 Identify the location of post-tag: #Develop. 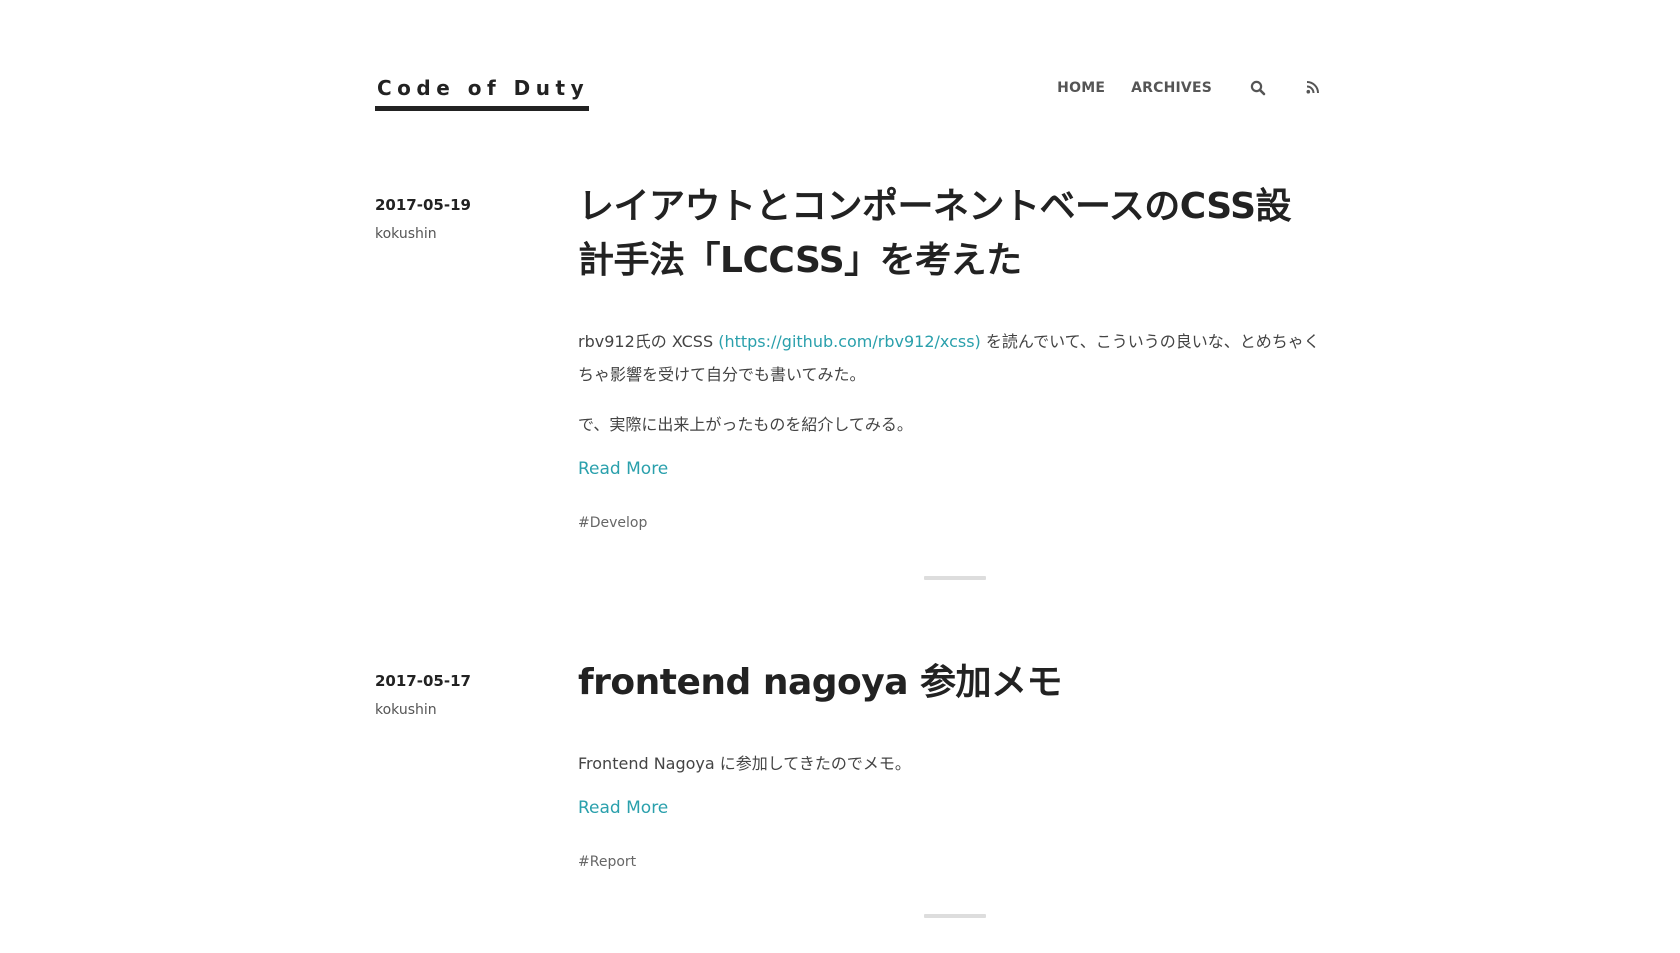
(612, 523).